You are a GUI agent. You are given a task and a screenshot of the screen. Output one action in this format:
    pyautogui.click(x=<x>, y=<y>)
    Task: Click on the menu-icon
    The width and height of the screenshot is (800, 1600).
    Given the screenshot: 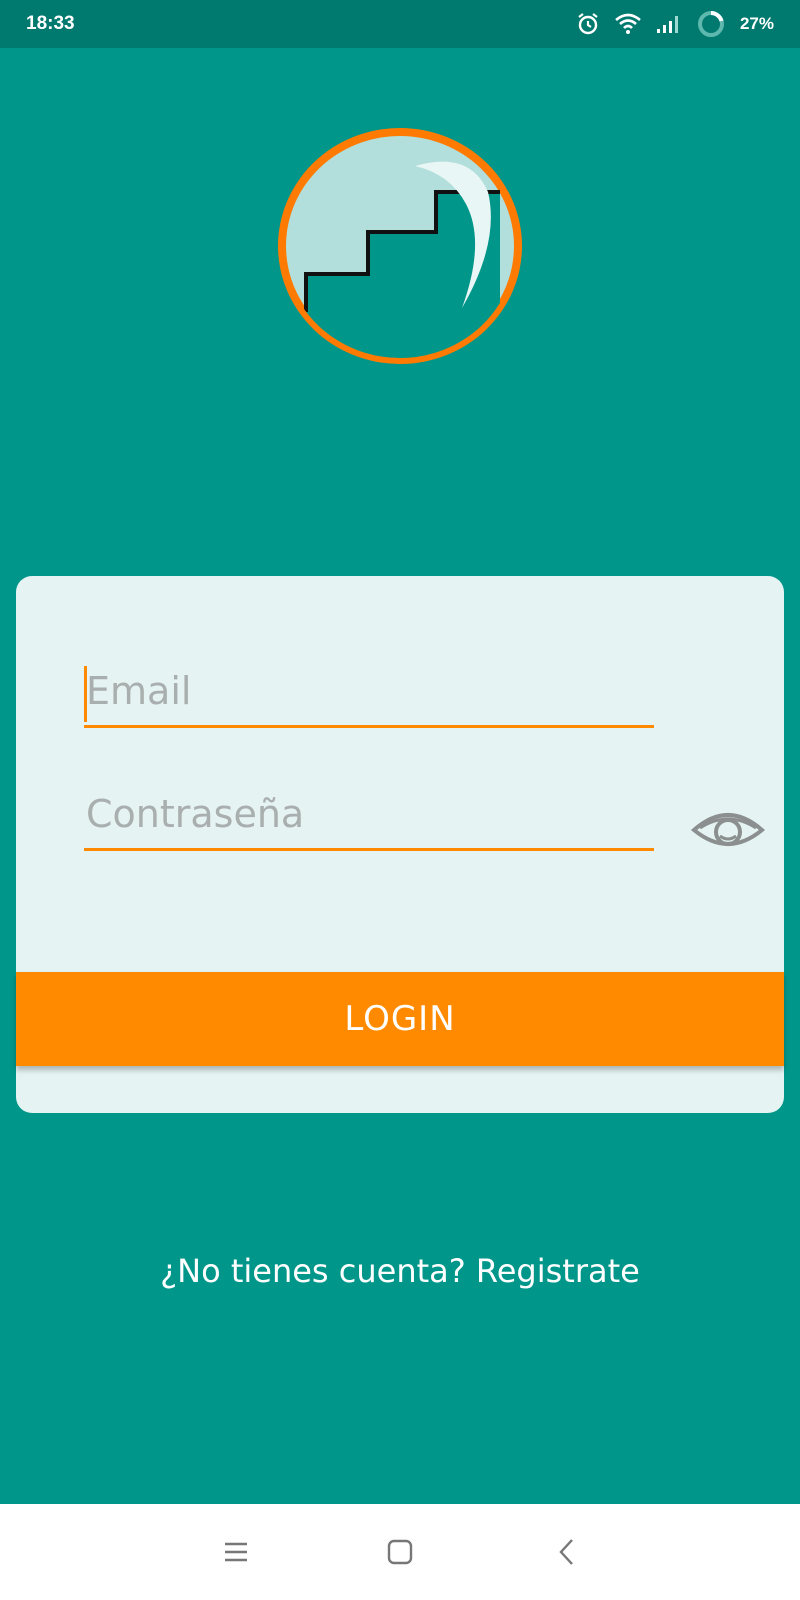 What is the action you would take?
    pyautogui.click(x=236, y=1552)
    